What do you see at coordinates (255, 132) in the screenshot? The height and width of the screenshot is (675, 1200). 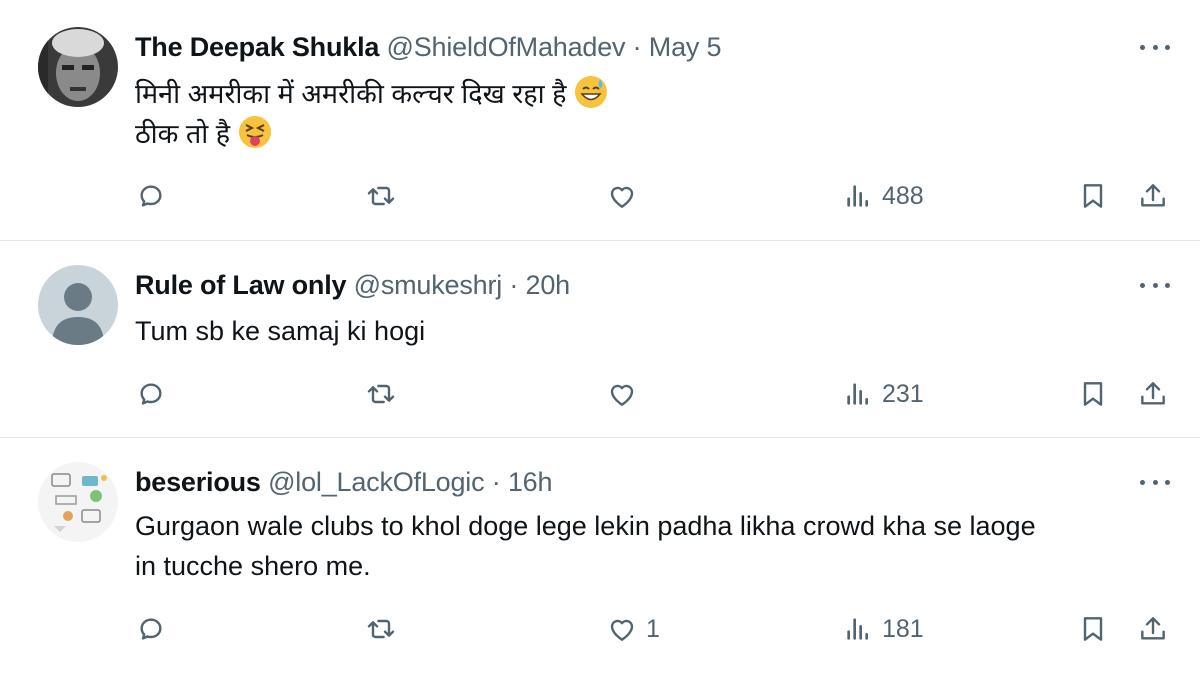 I see `squinting-tongue-emoji` at bounding box center [255, 132].